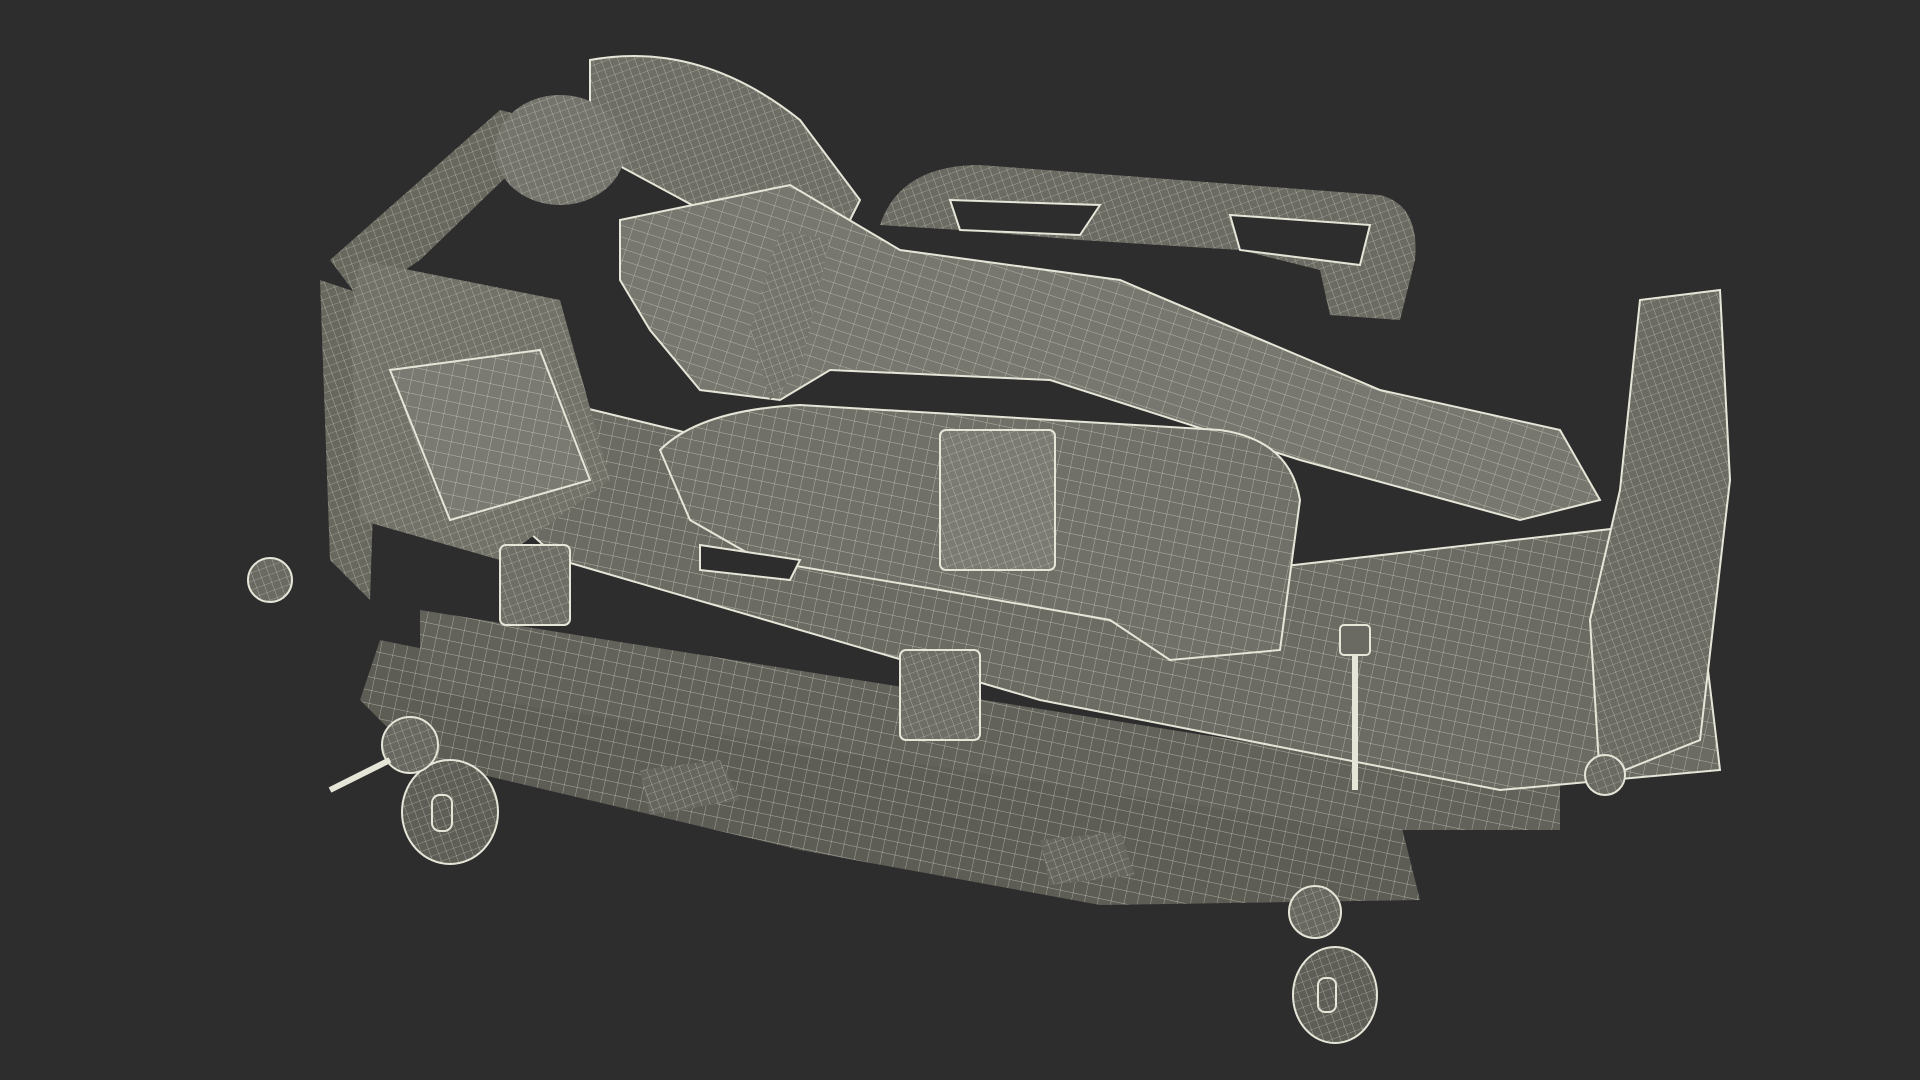 Image resolution: width=1920 pixels, height=1080 pixels. Describe the element at coordinates (450, 812) in the screenshot. I see `caster-wheel-front-left` at that location.